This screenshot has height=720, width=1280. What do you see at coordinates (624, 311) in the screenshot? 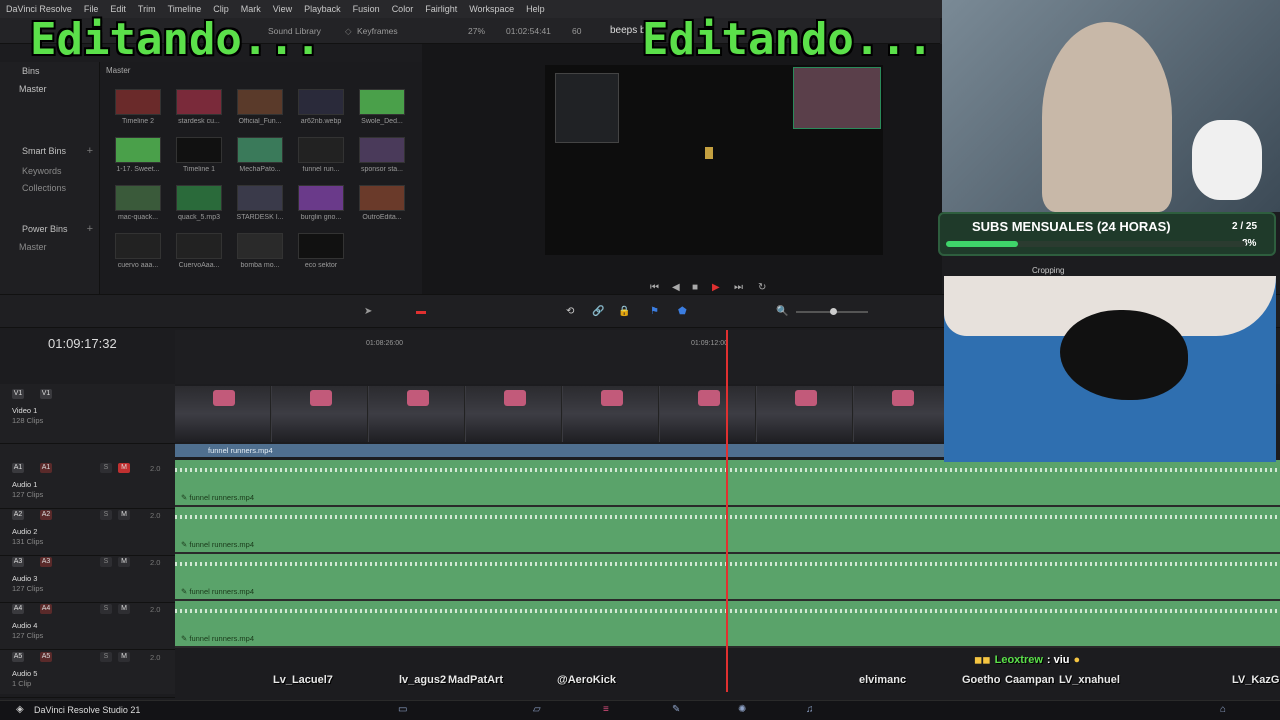
I see `lock-icon: 🔒` at bounding box center [624, 311].